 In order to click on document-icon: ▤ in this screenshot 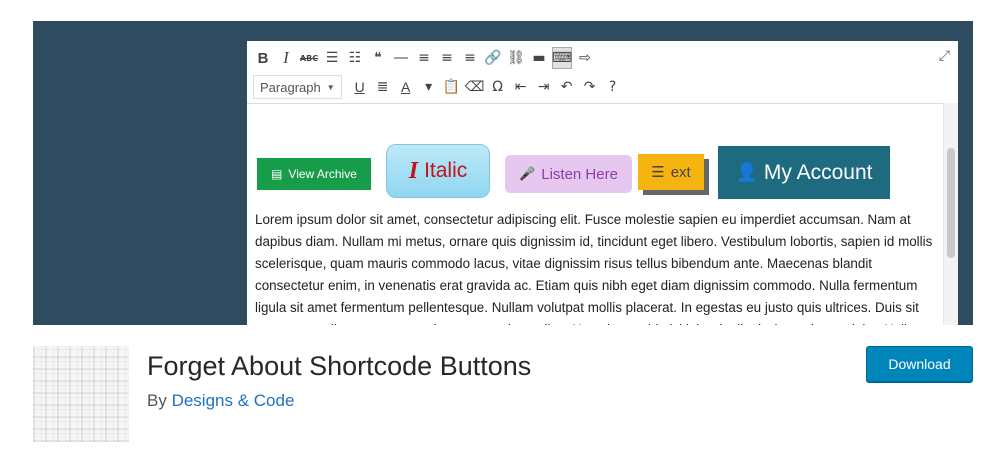, I will do `click(277, 174)`.